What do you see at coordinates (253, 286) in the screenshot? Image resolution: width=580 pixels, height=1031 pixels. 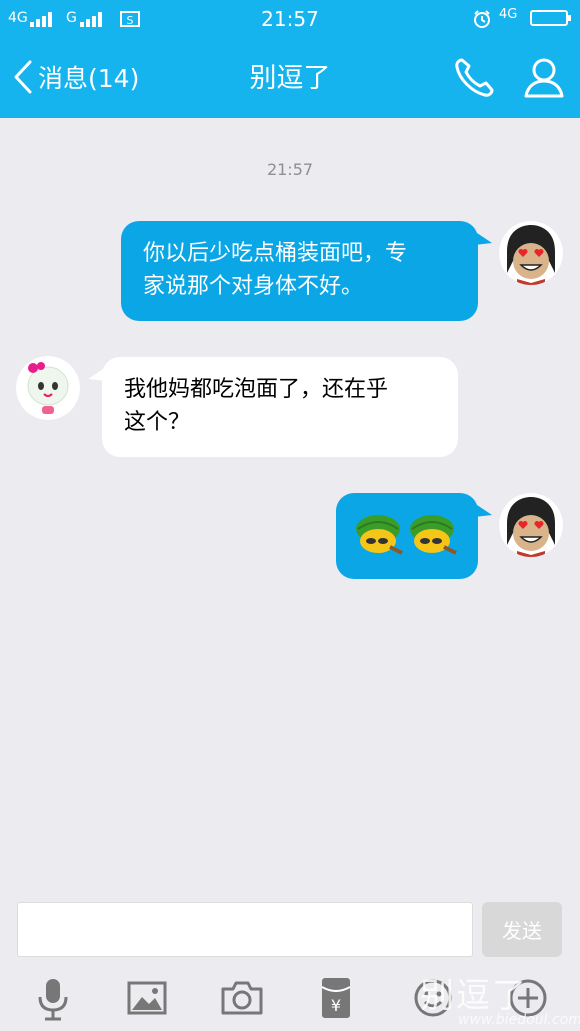 I see `message-line: 家说那个对身体不好。` at bounding box center [253, 286].